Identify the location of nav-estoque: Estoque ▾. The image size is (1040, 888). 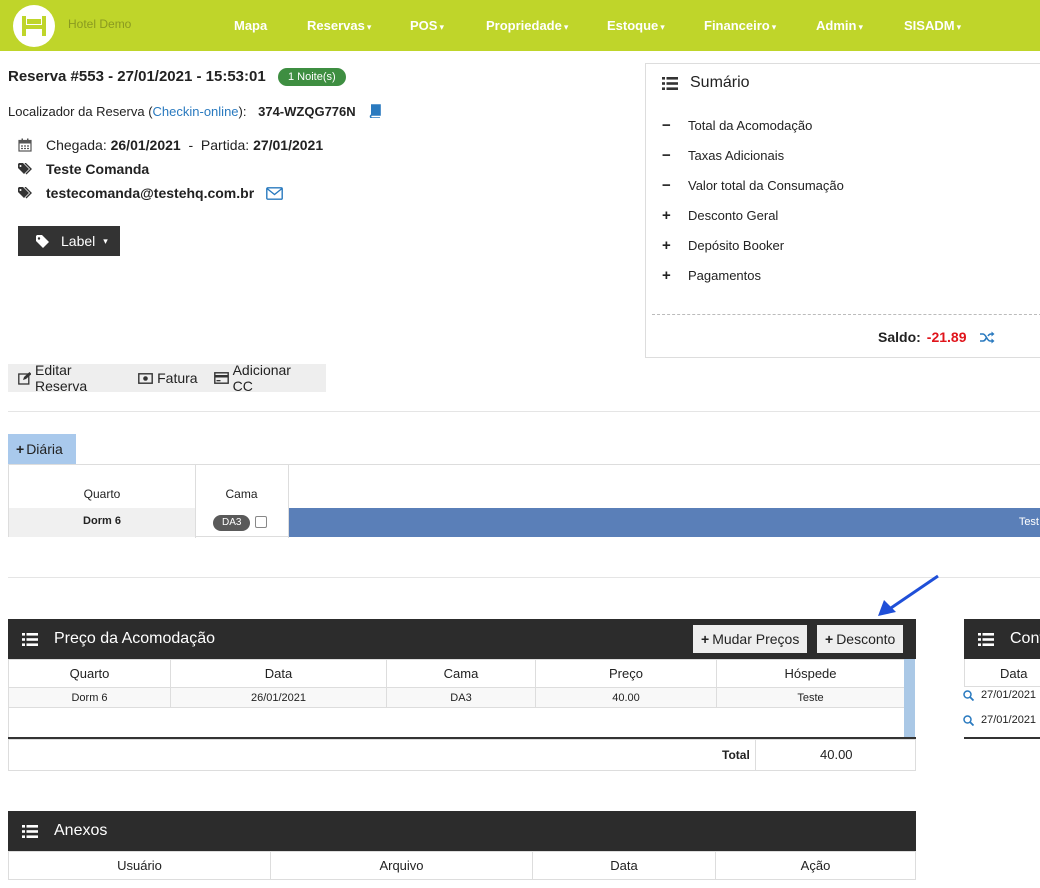
(636, 25).